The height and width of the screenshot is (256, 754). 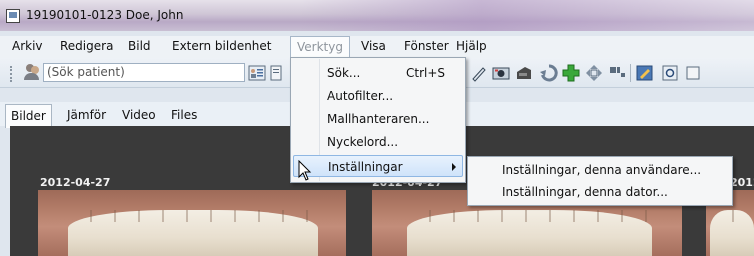 What do you see at coordinates (426, 46) in the screenshot?
I see `menu-fonster: Fönster` at bounding box center [426, 46].